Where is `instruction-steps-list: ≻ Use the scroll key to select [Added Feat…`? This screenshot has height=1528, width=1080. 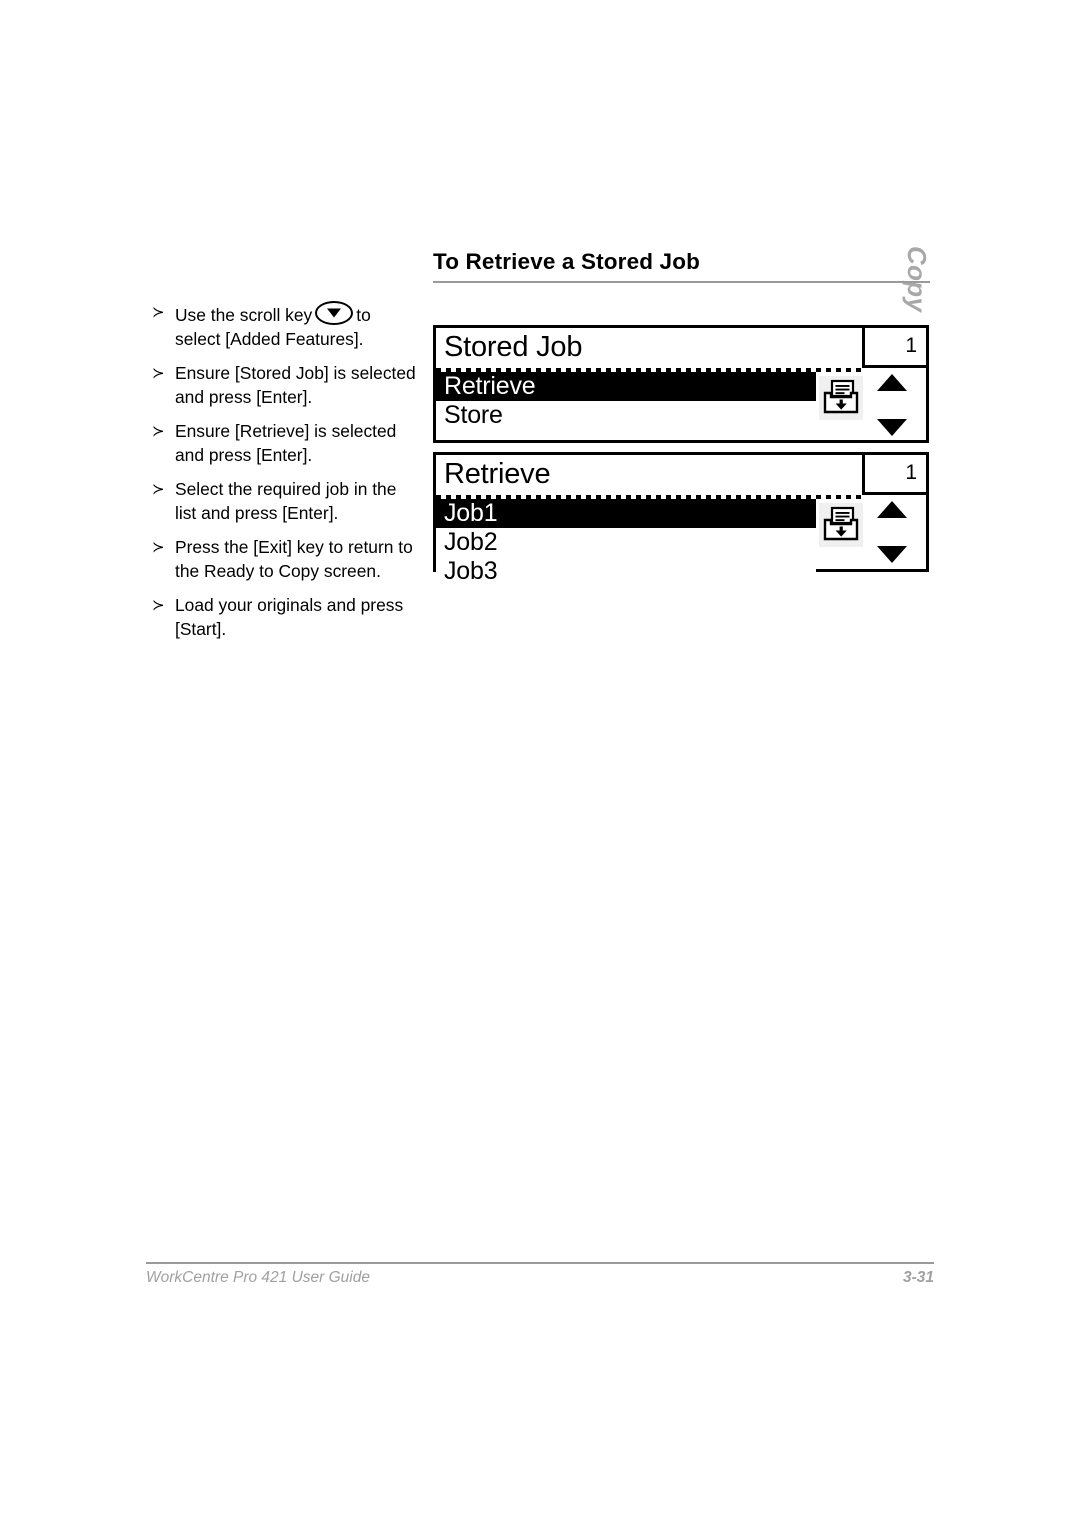
instruction-steps-list: ≻ Use the scroll key to select [Added Feat… is located at coordinates (286, 476).